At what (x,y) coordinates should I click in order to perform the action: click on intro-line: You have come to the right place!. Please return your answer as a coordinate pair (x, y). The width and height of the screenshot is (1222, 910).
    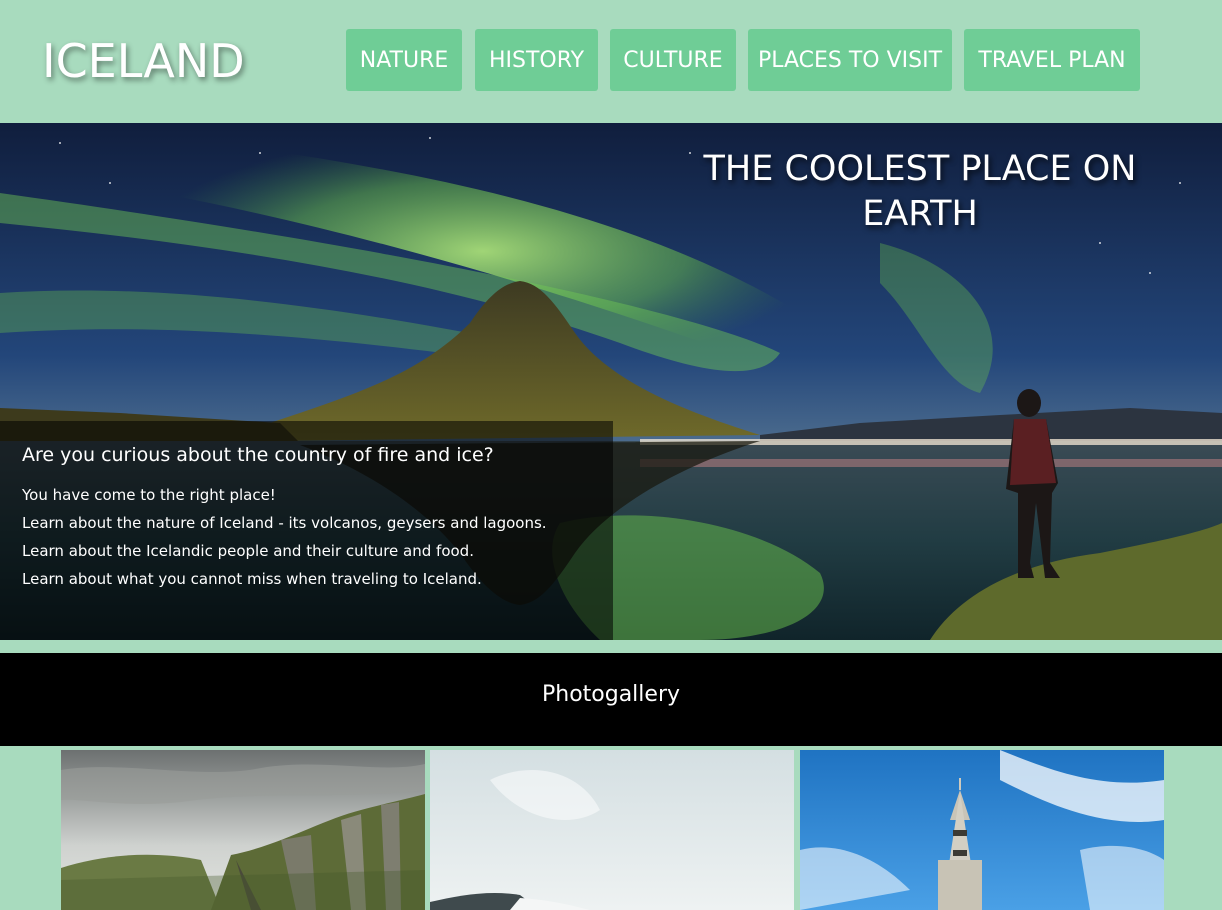
    Looking at the image, I should click on (149, 495).